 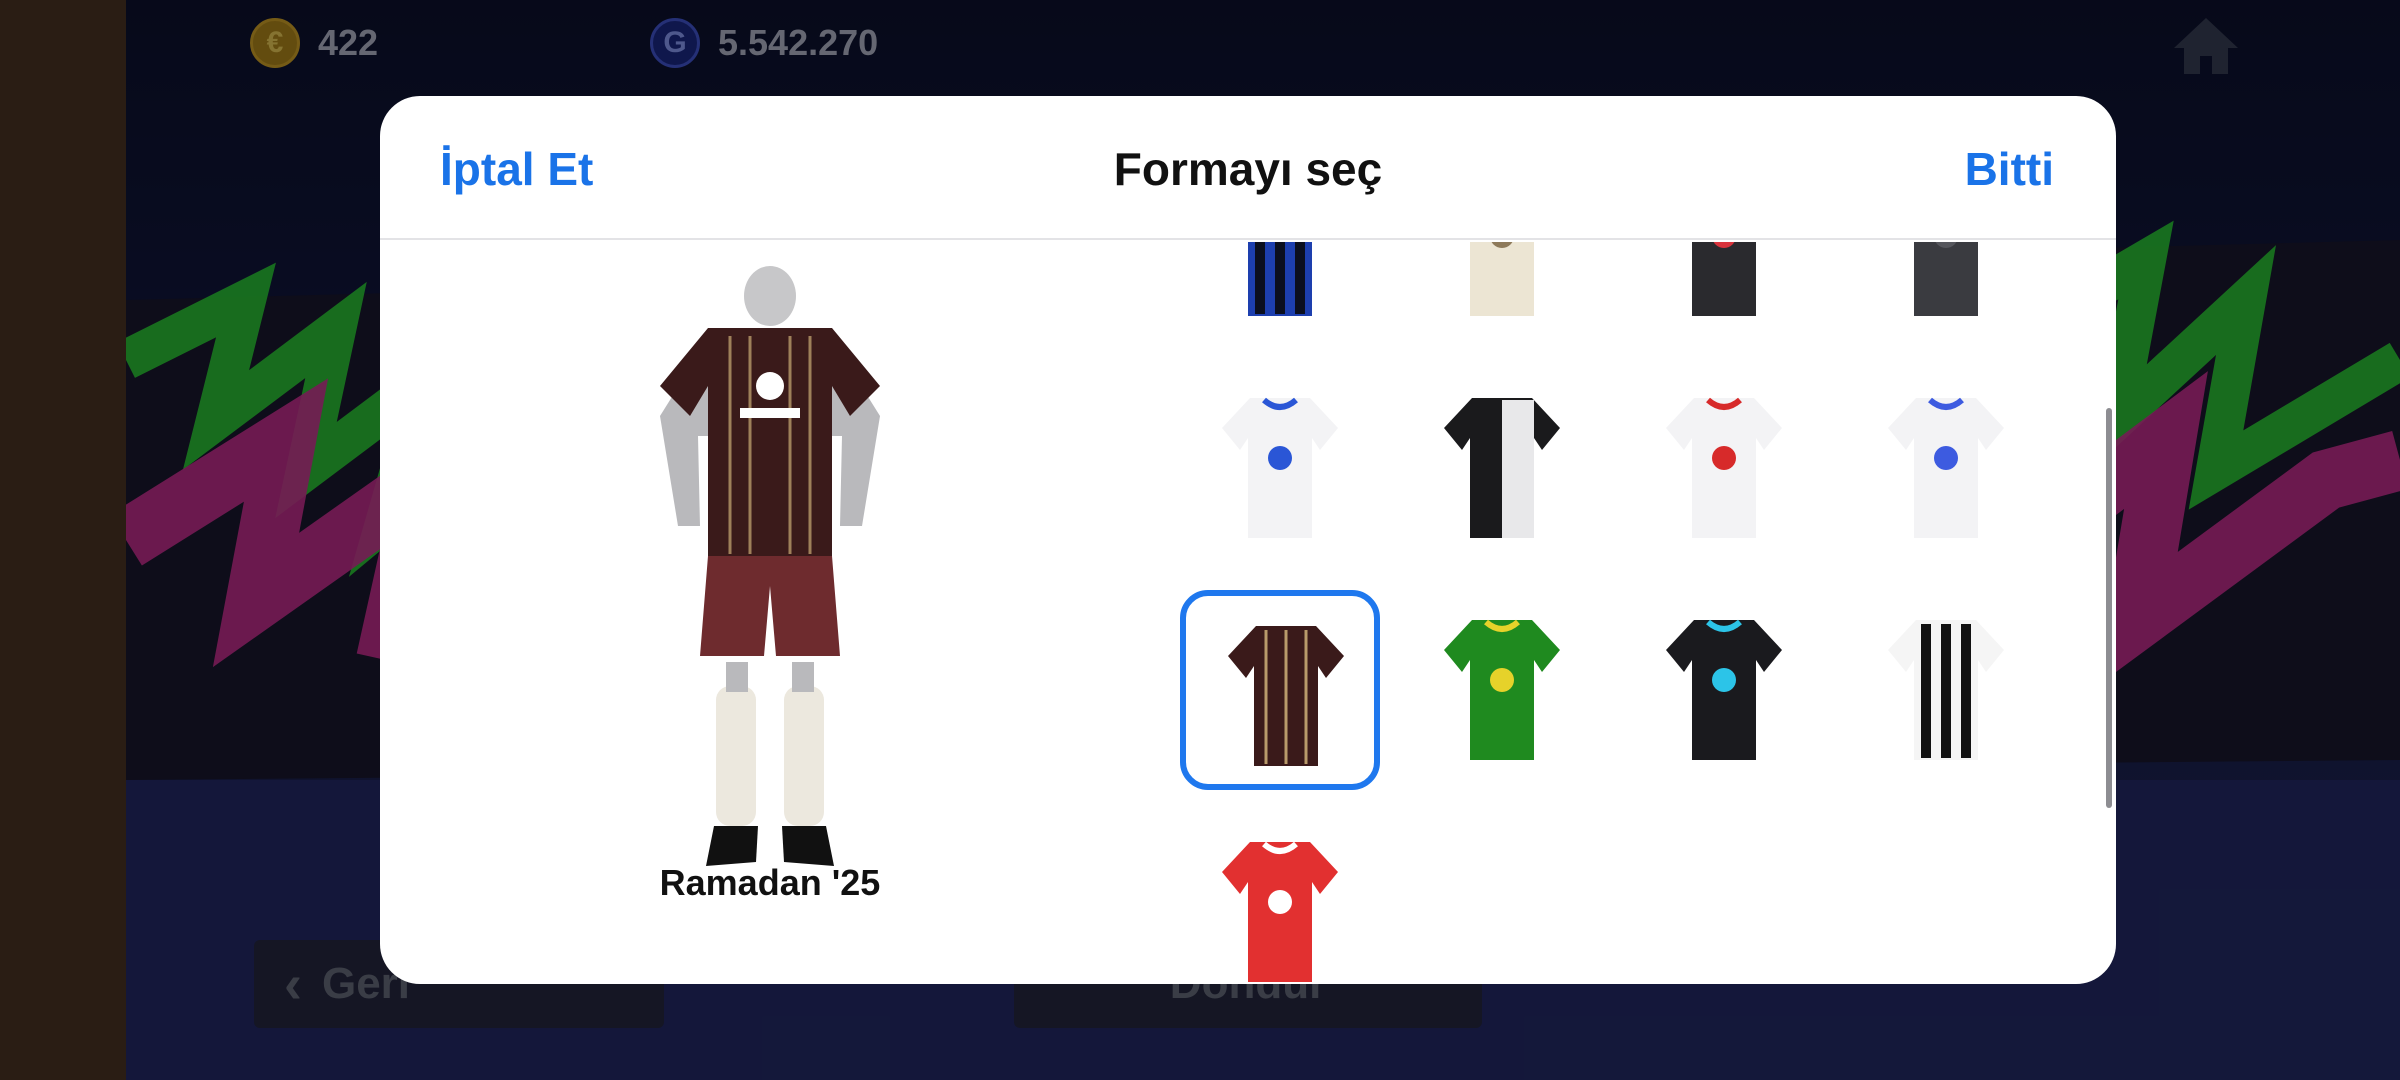 What do you see at coordinates (770, 566) in the screenshot?
I see `kit-preview-mannequin` at bounding box center [770, 566].